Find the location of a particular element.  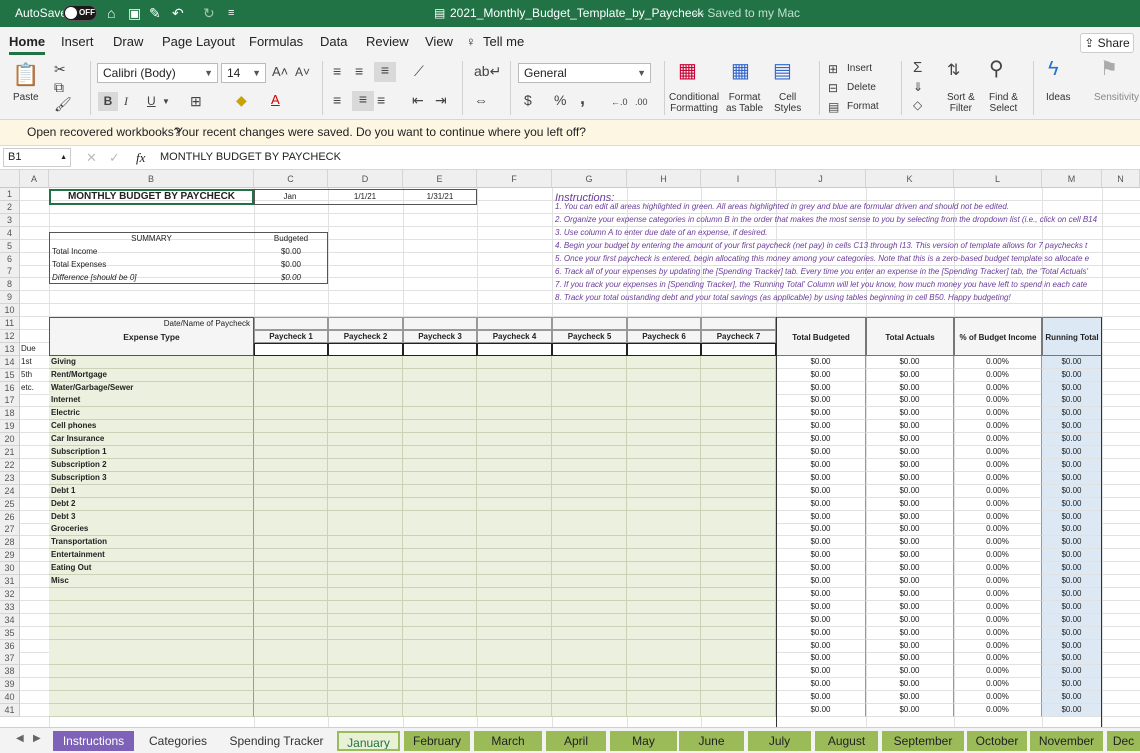

category-cell: Subscription 2 is located at coordinates (151, 465).